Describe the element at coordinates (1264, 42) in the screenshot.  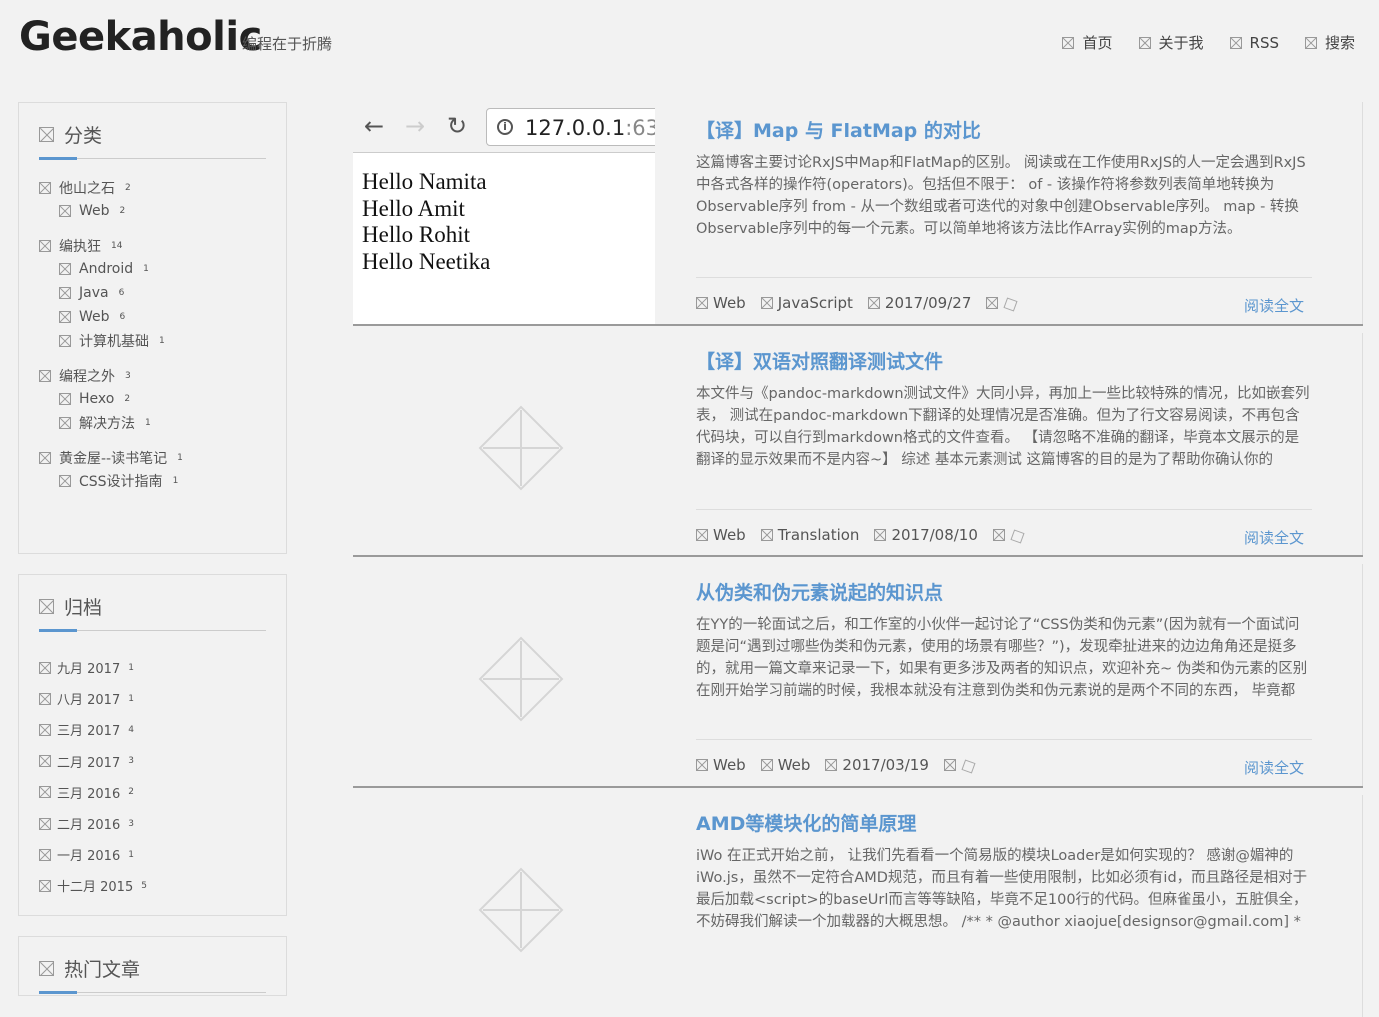
I see `nav-rss-label: RSS` at that location.